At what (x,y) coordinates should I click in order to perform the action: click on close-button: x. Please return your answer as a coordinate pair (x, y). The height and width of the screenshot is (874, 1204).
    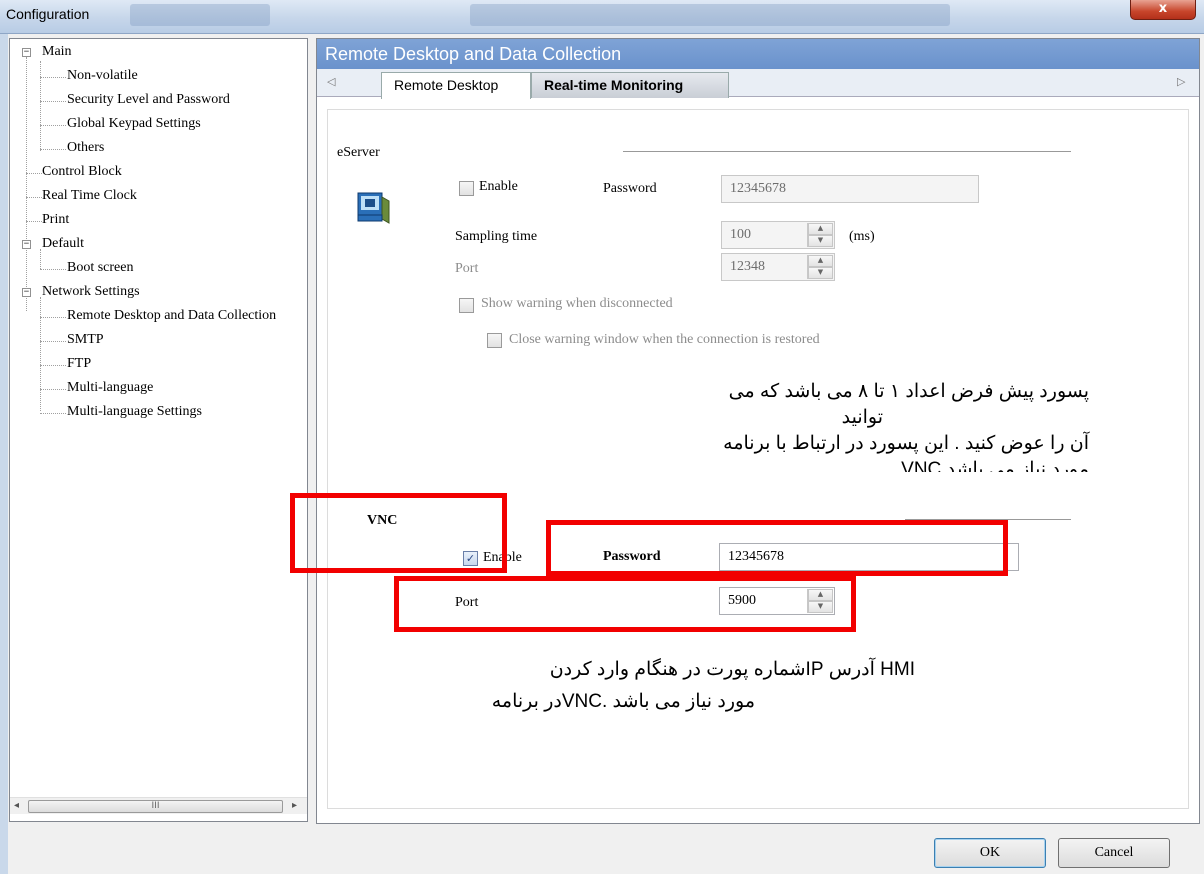
    Looking at the image, I should click on (1163, 10).